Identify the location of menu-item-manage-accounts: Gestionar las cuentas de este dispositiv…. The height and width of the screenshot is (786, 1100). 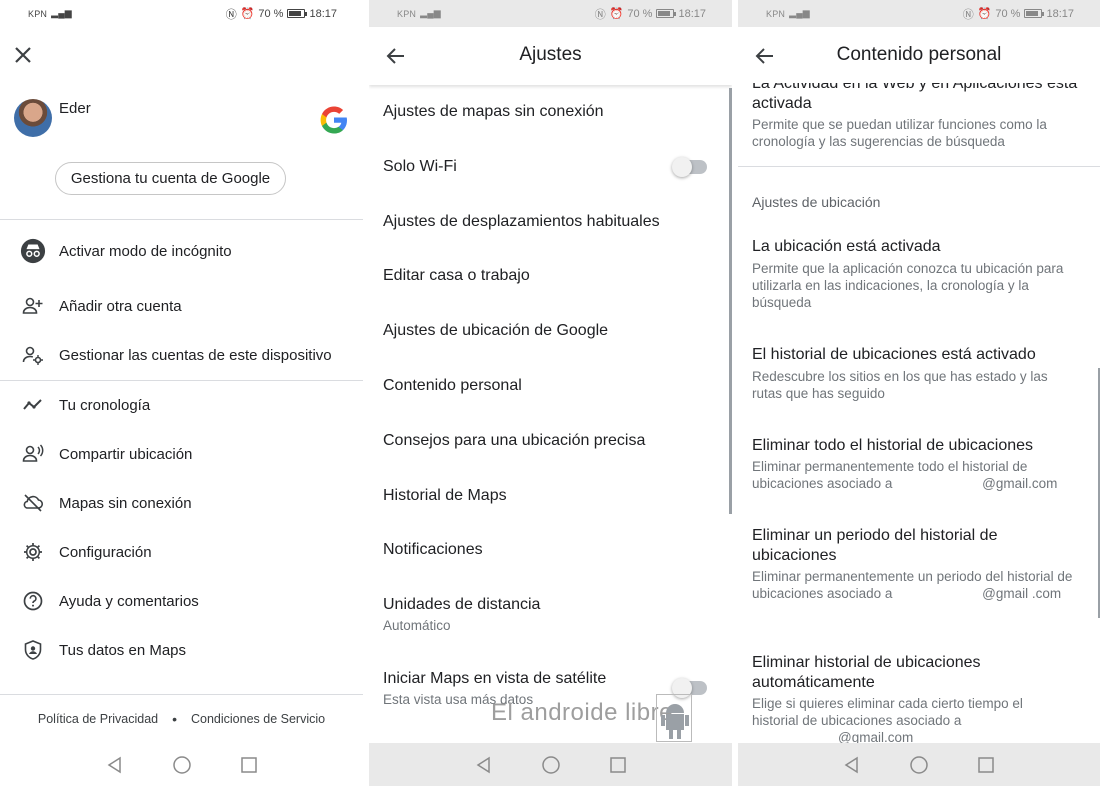
(181, 355).